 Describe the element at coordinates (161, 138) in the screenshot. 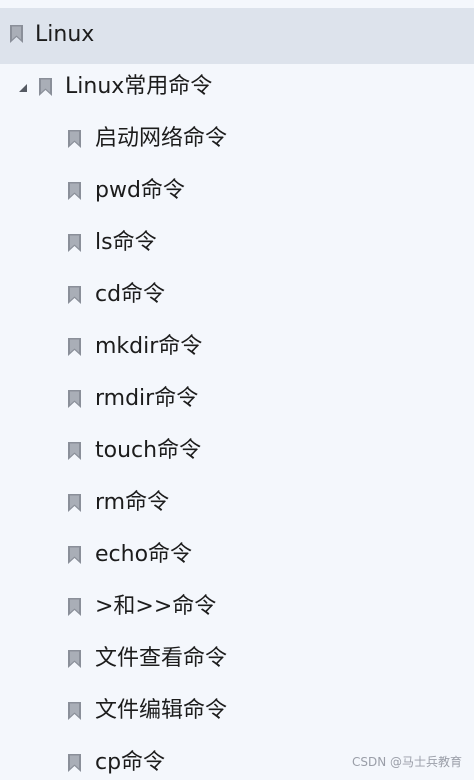

I see `tree-item-label: 启动网络命令` at that location.